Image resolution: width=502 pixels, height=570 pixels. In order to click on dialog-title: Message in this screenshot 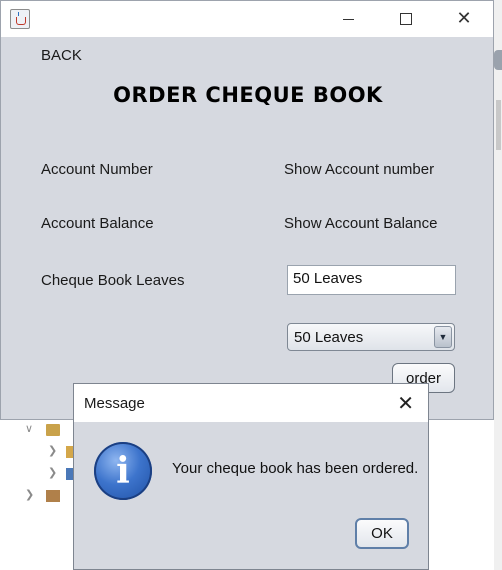, I will do `click(114, 403)`.